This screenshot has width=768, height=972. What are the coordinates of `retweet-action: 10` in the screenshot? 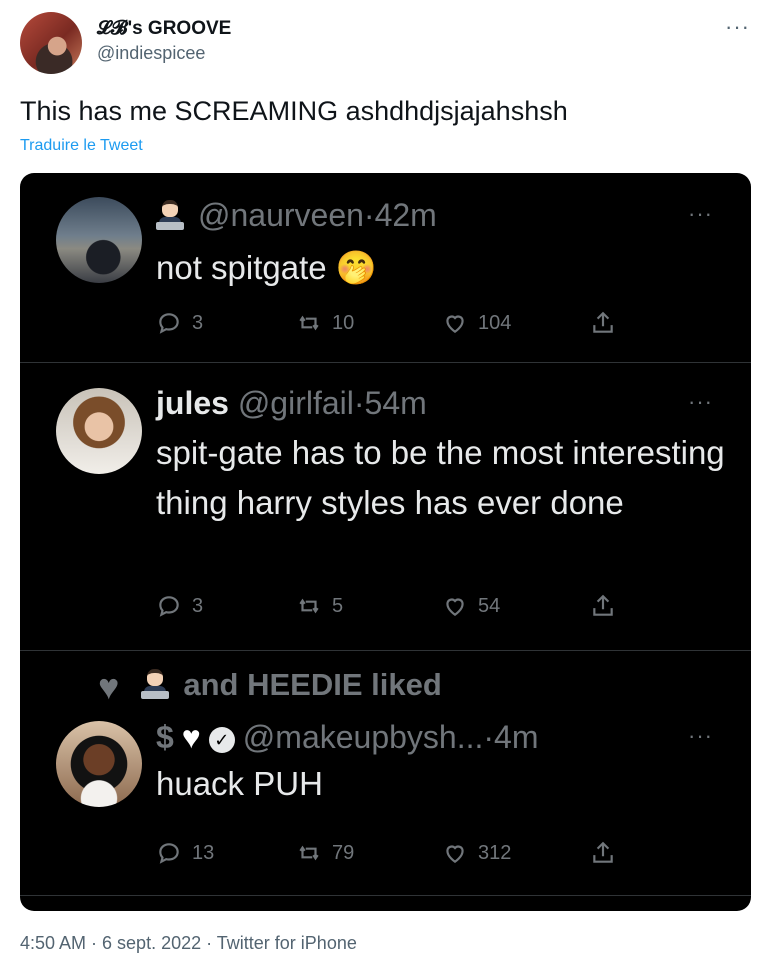 It's located at (325, 323).